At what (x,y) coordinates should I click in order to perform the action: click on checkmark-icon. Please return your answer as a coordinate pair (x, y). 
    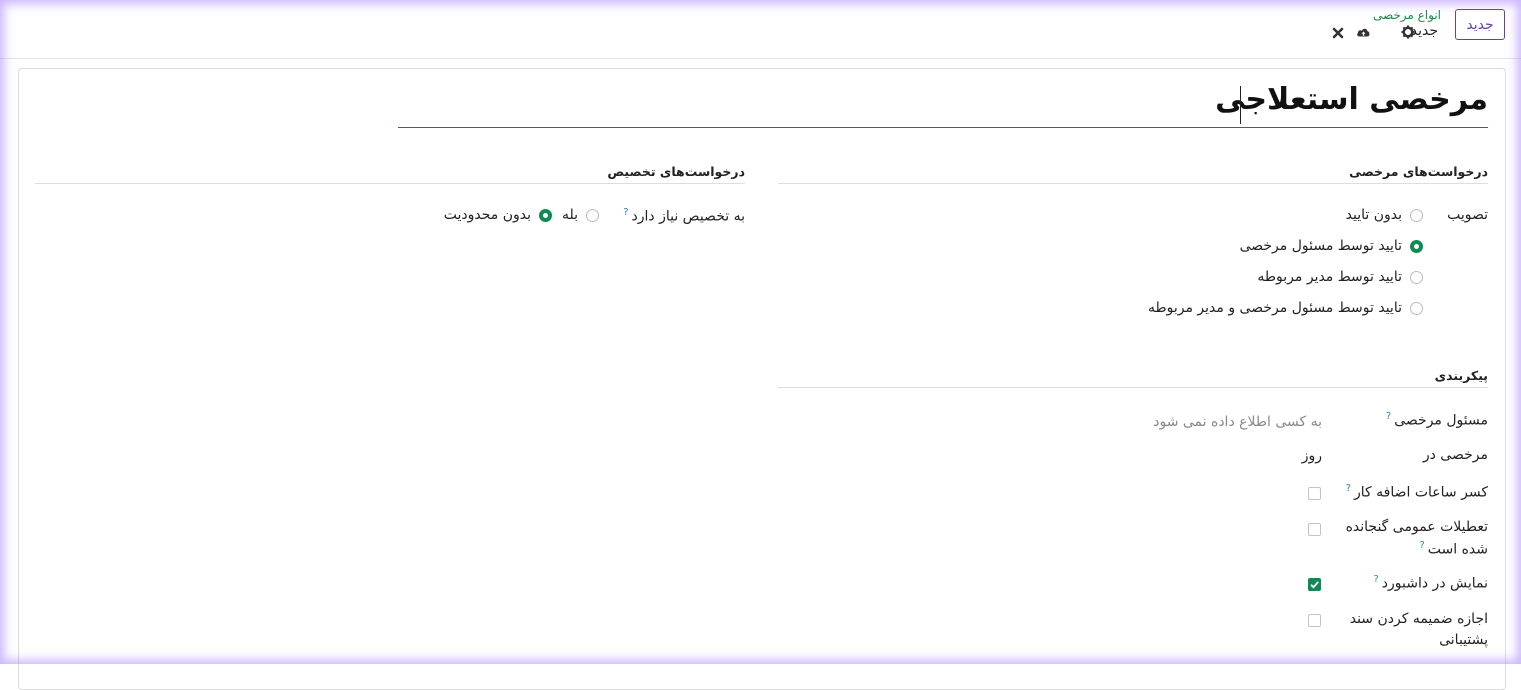
    Looking at the image, I should click on (1314, 585).